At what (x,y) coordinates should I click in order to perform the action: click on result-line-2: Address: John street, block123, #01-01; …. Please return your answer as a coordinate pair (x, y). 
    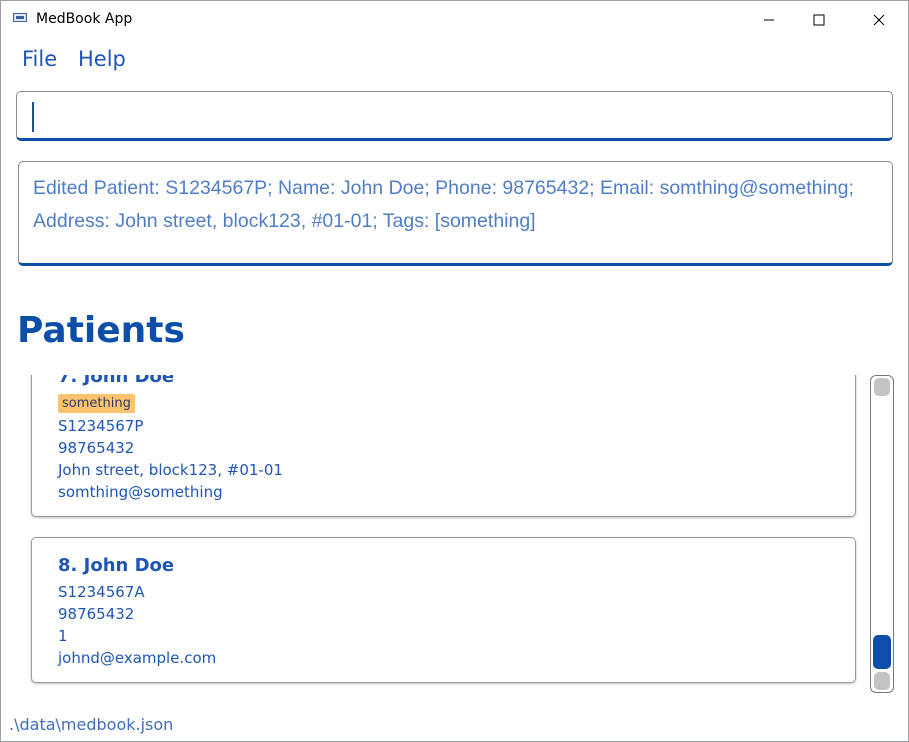
    Looking at the image, I should click on (284, 221).